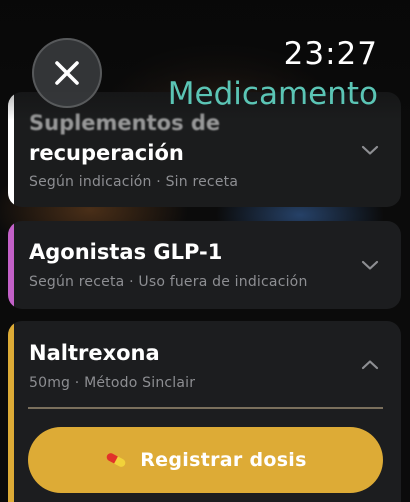 This screenshot has height=502, width=410. What do you see at coordinates (223, 460) in the screenshot?
I see `log-dose-label: Registrar dosis` at bounding box center [223, 460].